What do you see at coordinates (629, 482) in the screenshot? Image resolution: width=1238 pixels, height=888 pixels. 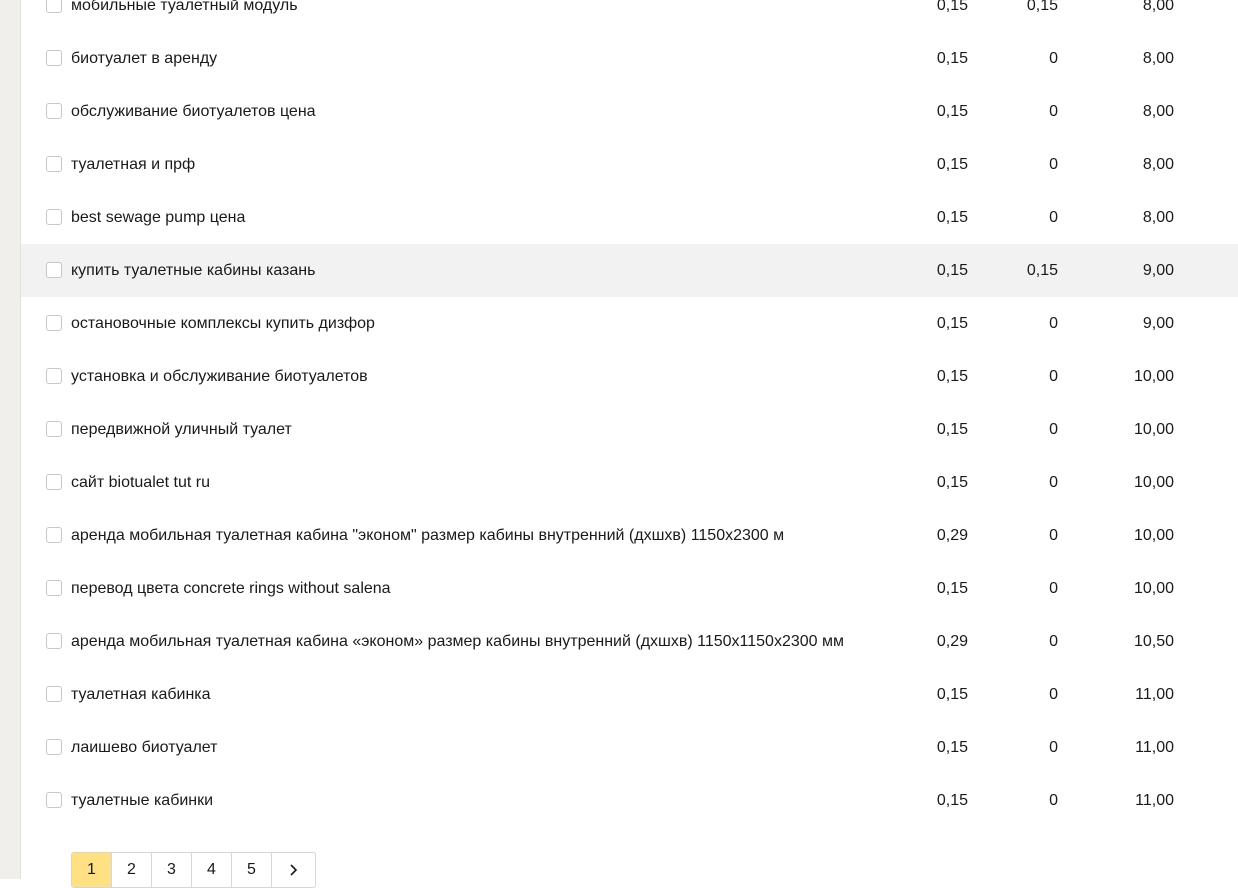 I see `table-row: сайт biotualet tut ru 0,15 0 10,00` at bounding box center [629, 482].